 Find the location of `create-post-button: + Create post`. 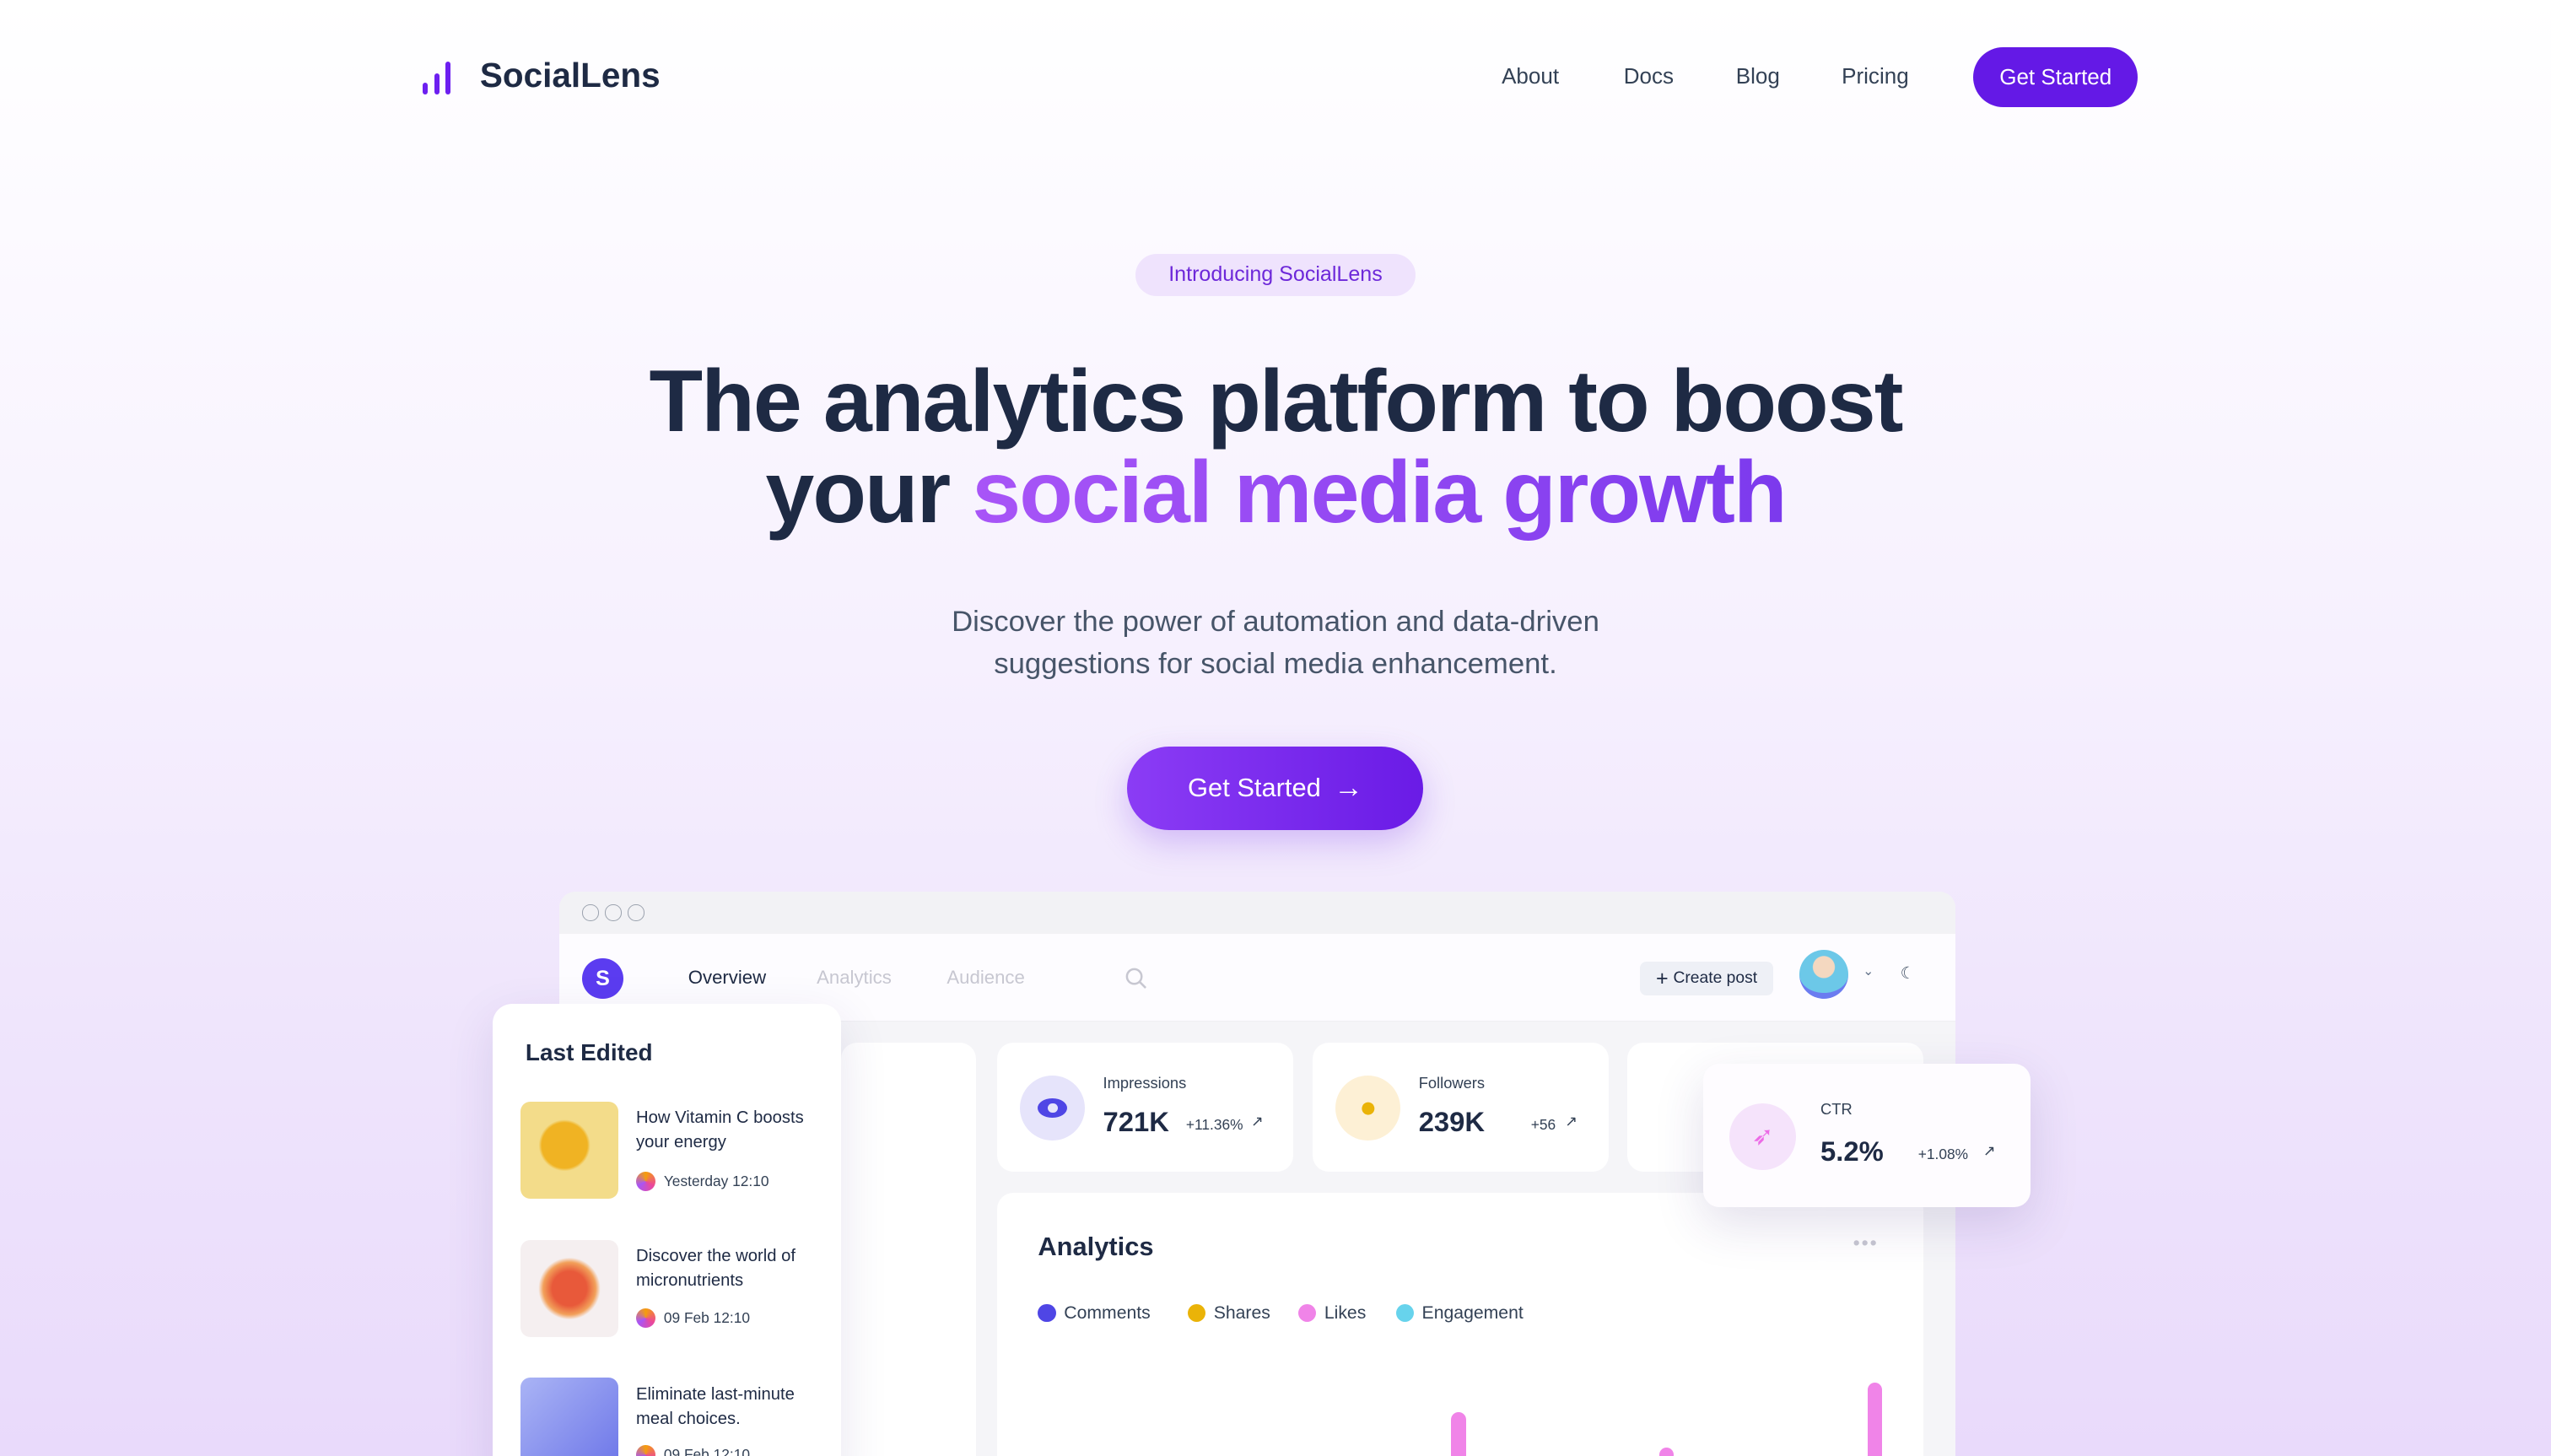

create-post-button: + Create post is located at coordinates (1706, 978).